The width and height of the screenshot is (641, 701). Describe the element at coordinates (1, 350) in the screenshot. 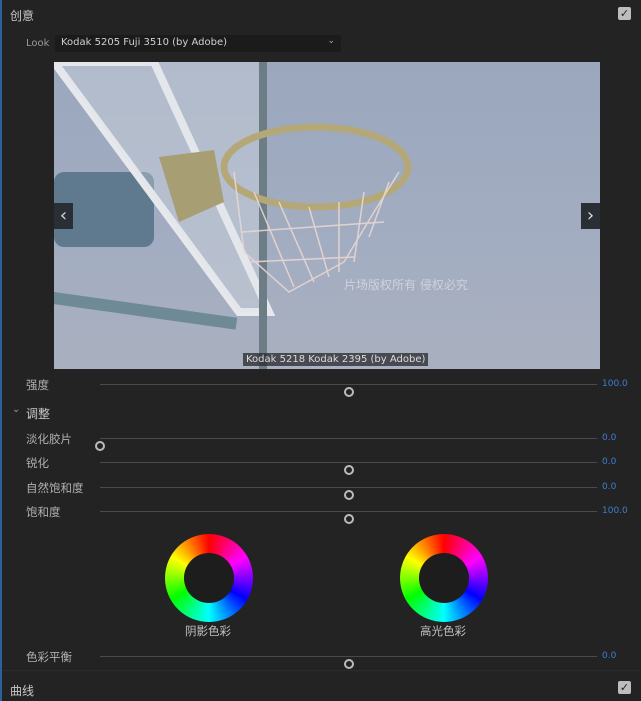

I see `panel-focus-edge` at that location.